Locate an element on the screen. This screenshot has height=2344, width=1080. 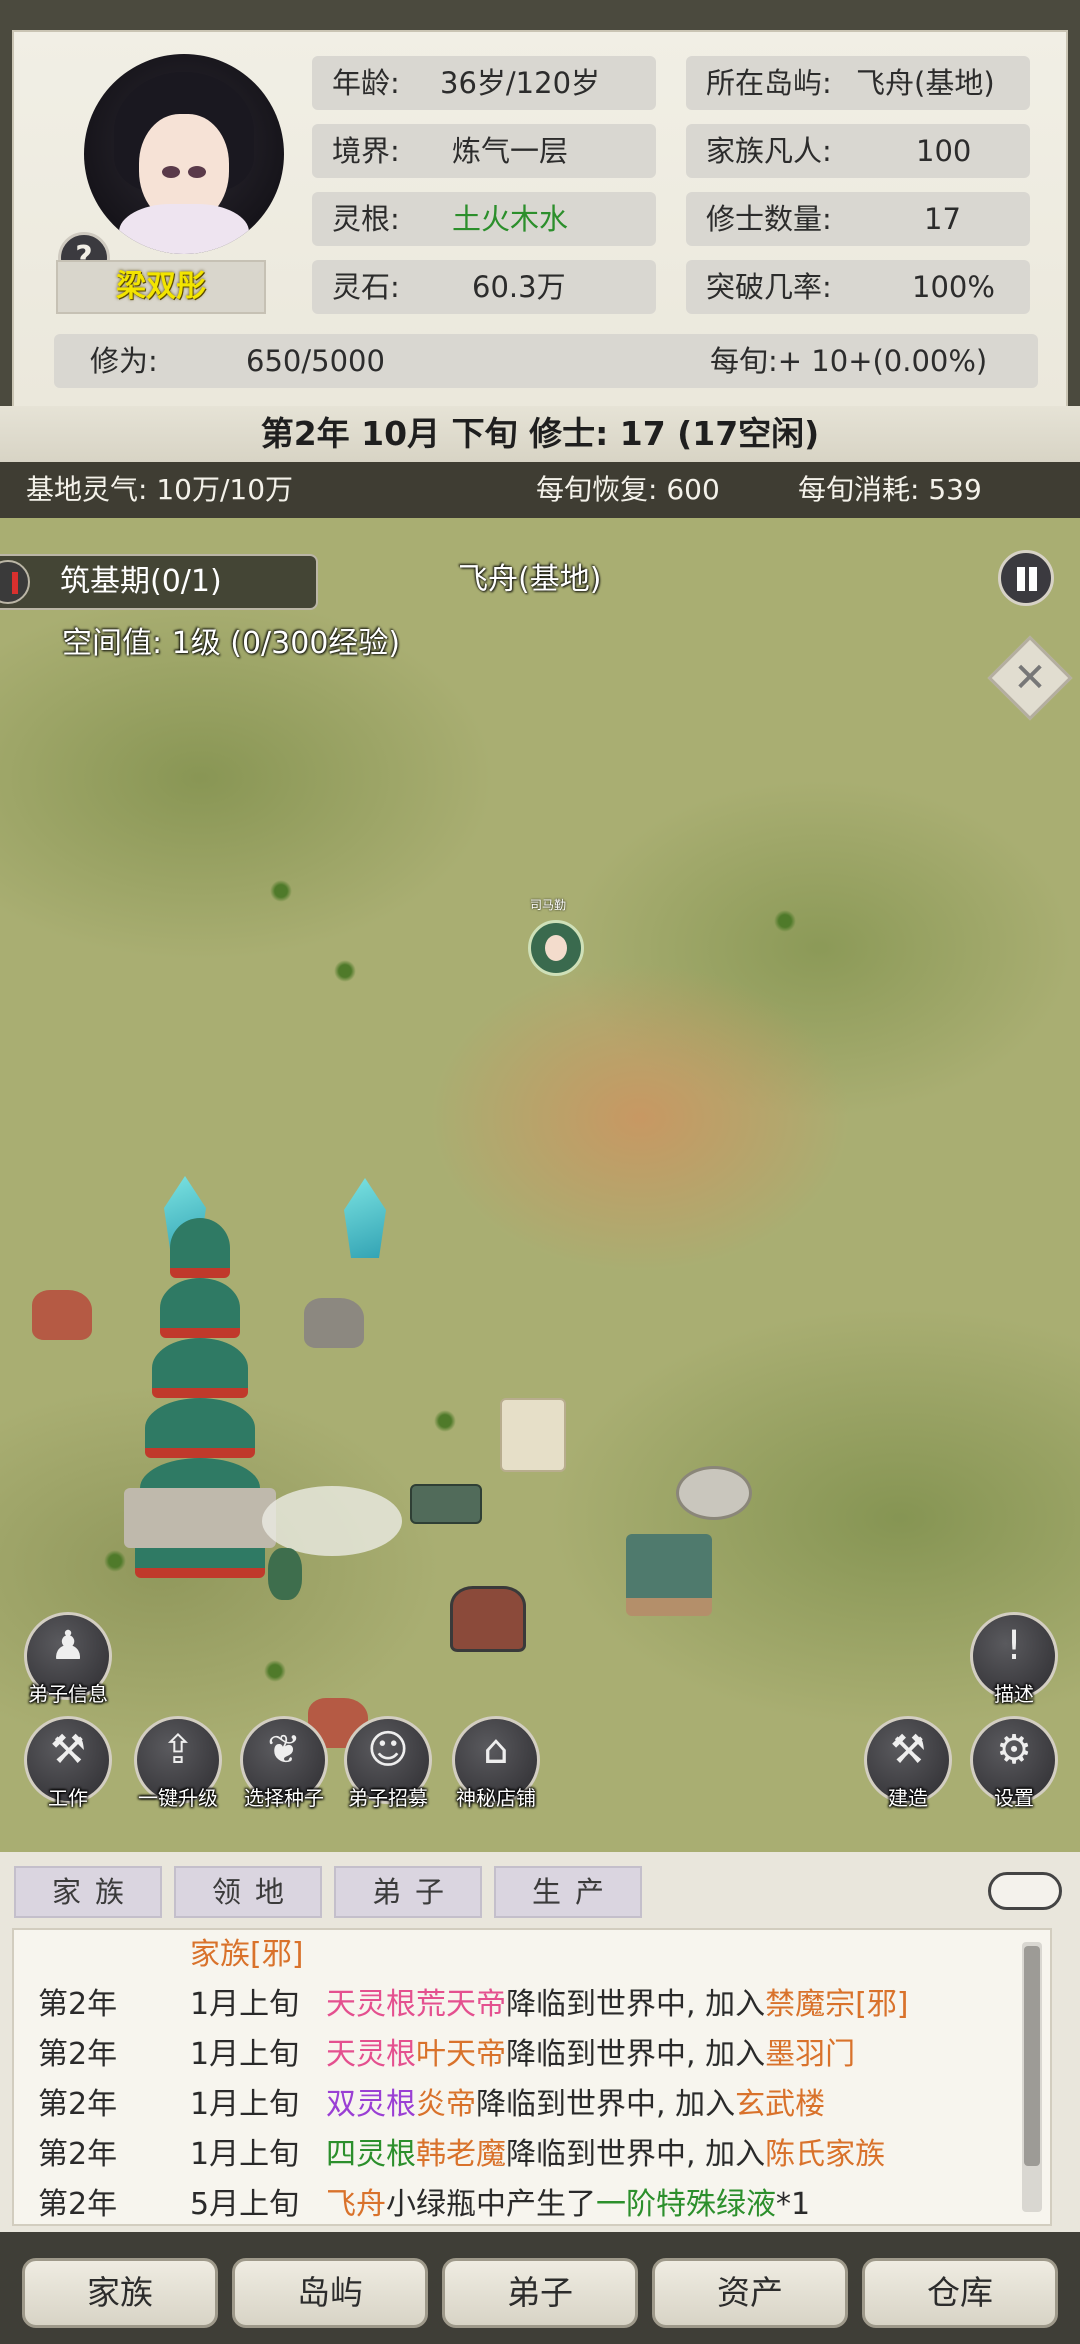
stage-chip-label: 筑基期(0/1) is located at coordinates (141, 581).